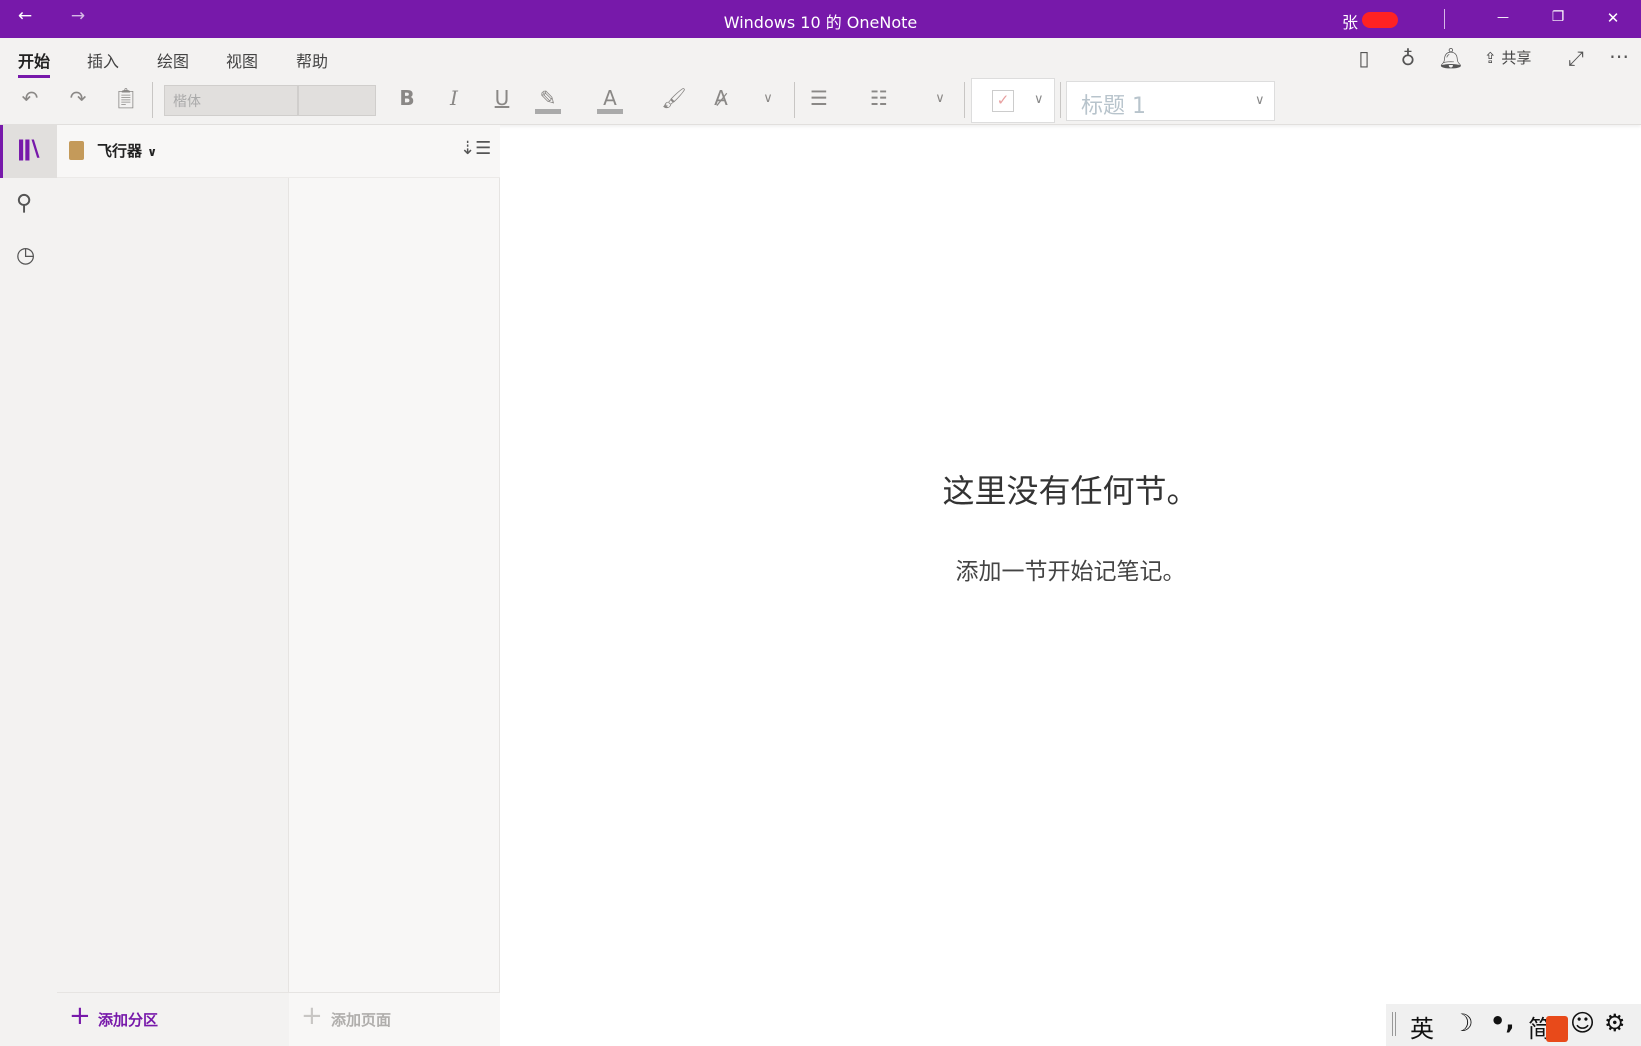 The width and height of the screenshot is (1641, 1046). Describe the element at coordinates (312, 60) in the screenshot. I see `tab-help: 帮助` at that location.